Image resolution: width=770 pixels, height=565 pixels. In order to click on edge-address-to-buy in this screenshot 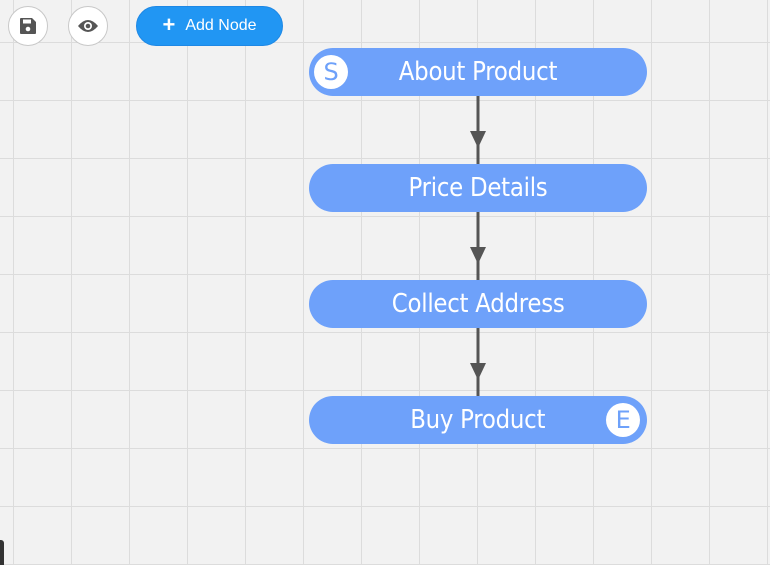, I will do `click(478, 361)`.